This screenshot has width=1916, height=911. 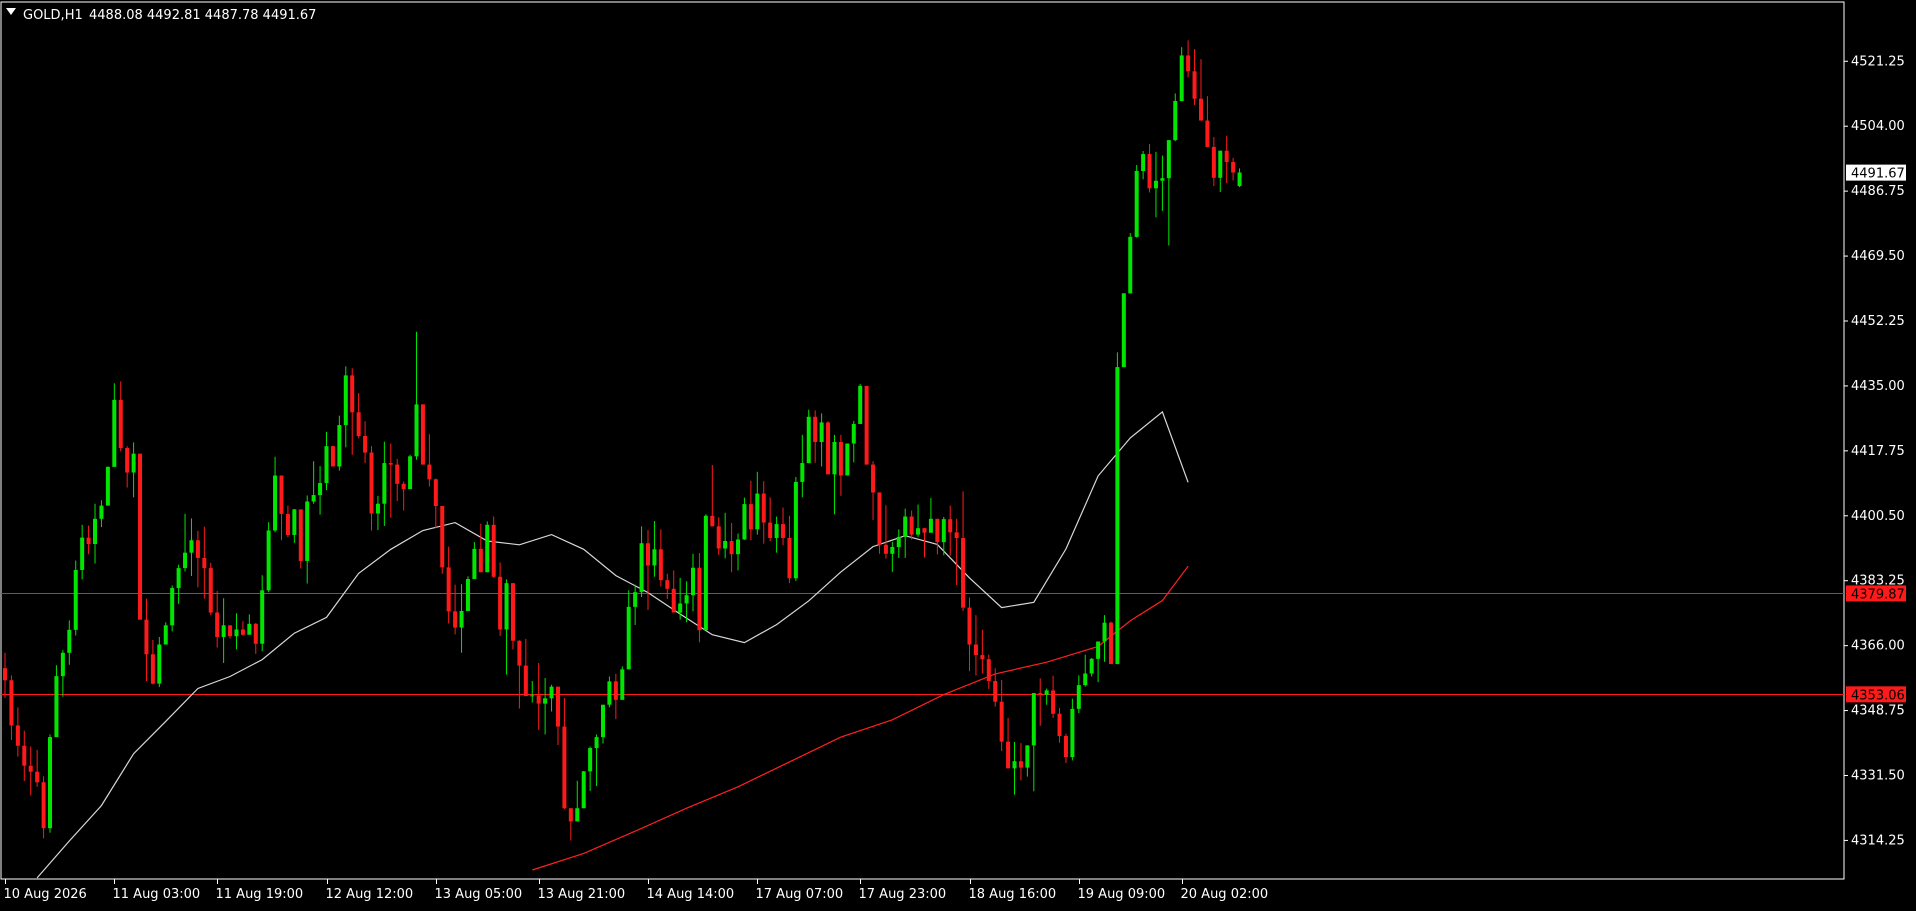 What do you see at coordinates (370, 894) in the screenshot?
I see `time-tick-label: 12 Aug 12:00` at bounding box center [370, 894].